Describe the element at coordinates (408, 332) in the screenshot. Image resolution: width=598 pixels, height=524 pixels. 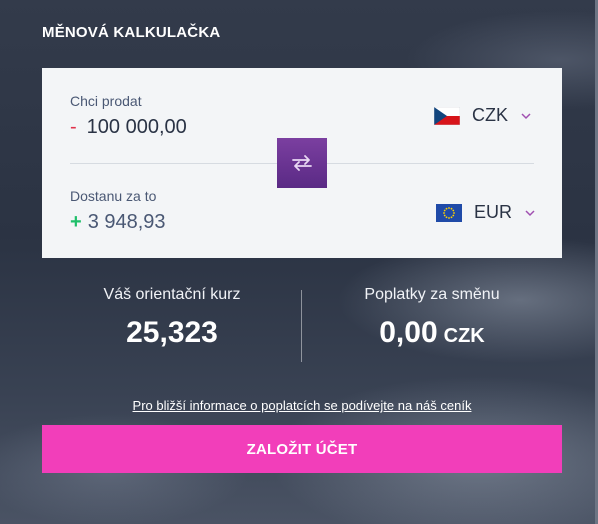
I see `fees-value: 0,00` at that location.